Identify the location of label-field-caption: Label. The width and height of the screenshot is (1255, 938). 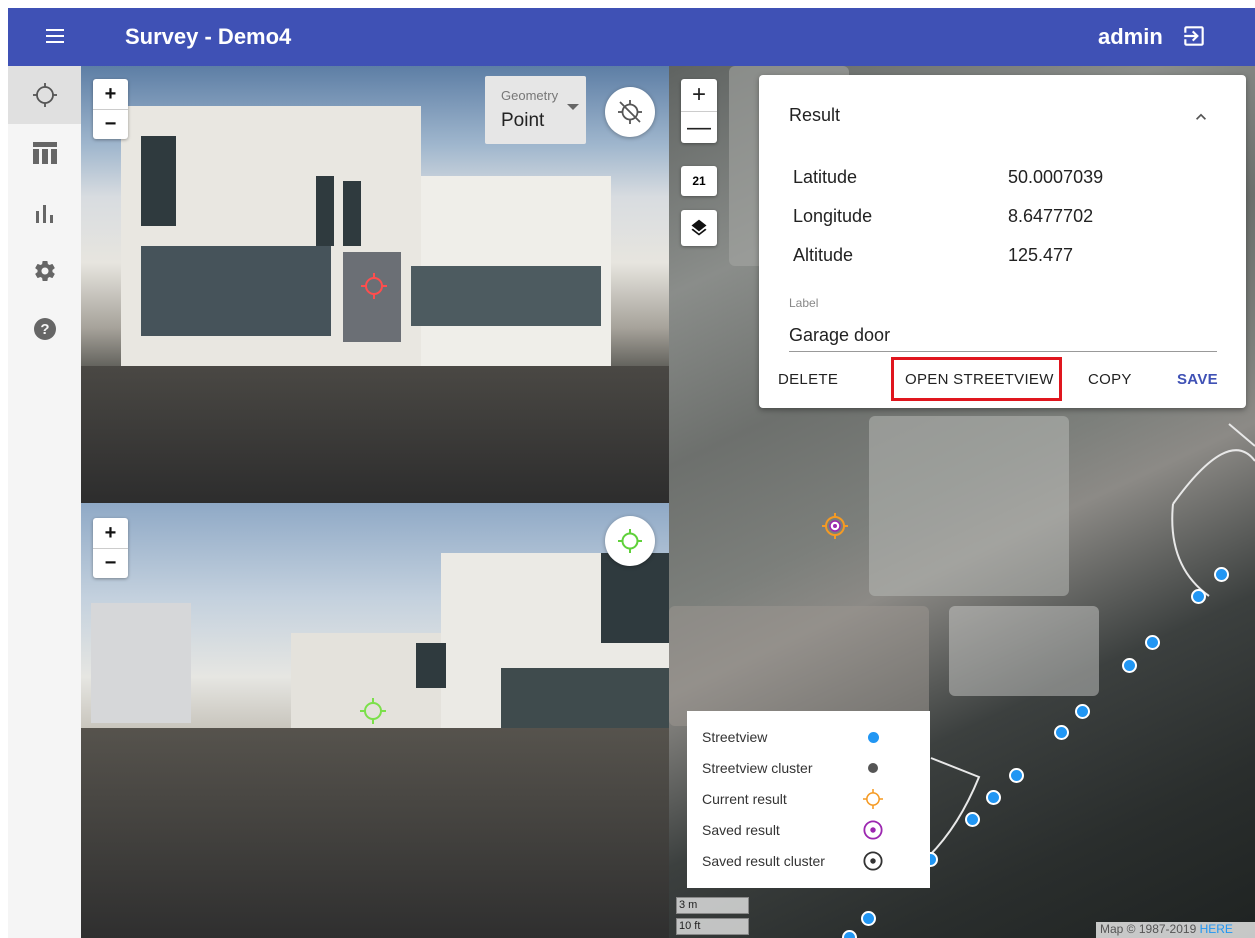
(804, 303).